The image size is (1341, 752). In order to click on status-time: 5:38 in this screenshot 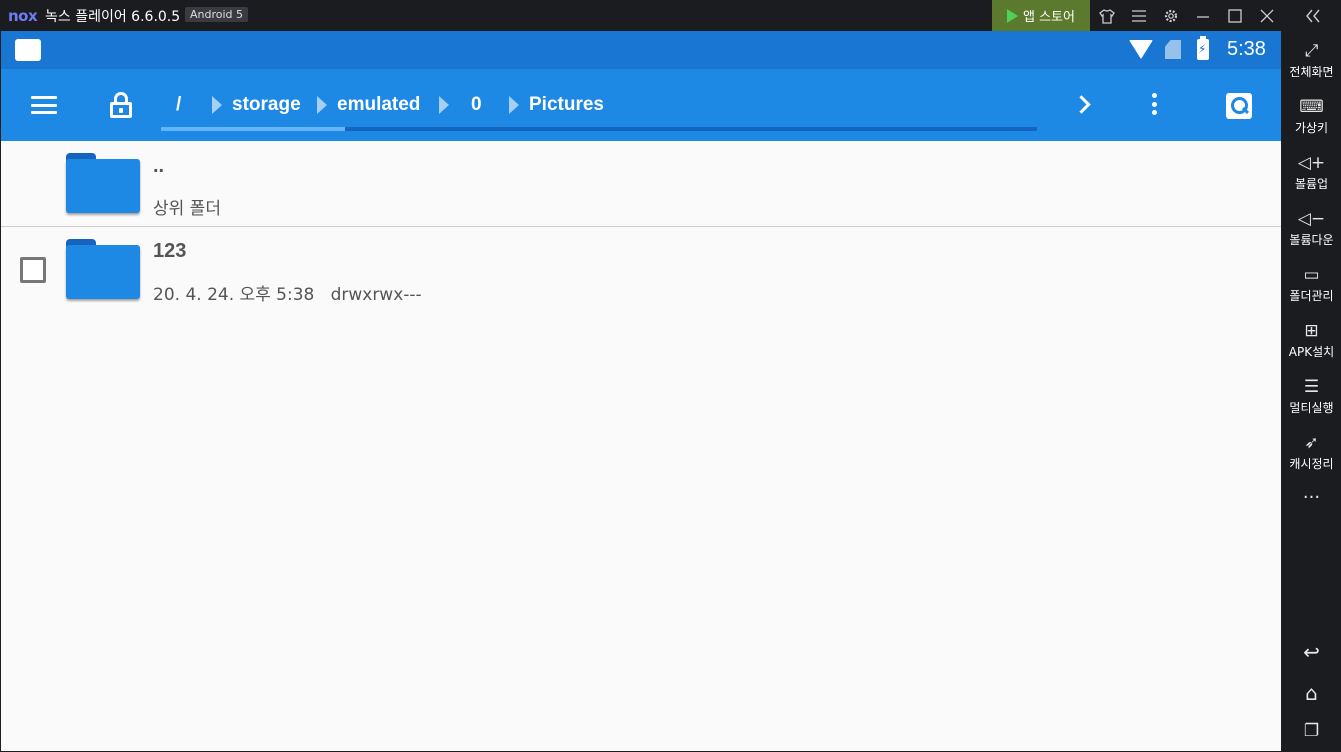, I will do `click(1246, 49)`.